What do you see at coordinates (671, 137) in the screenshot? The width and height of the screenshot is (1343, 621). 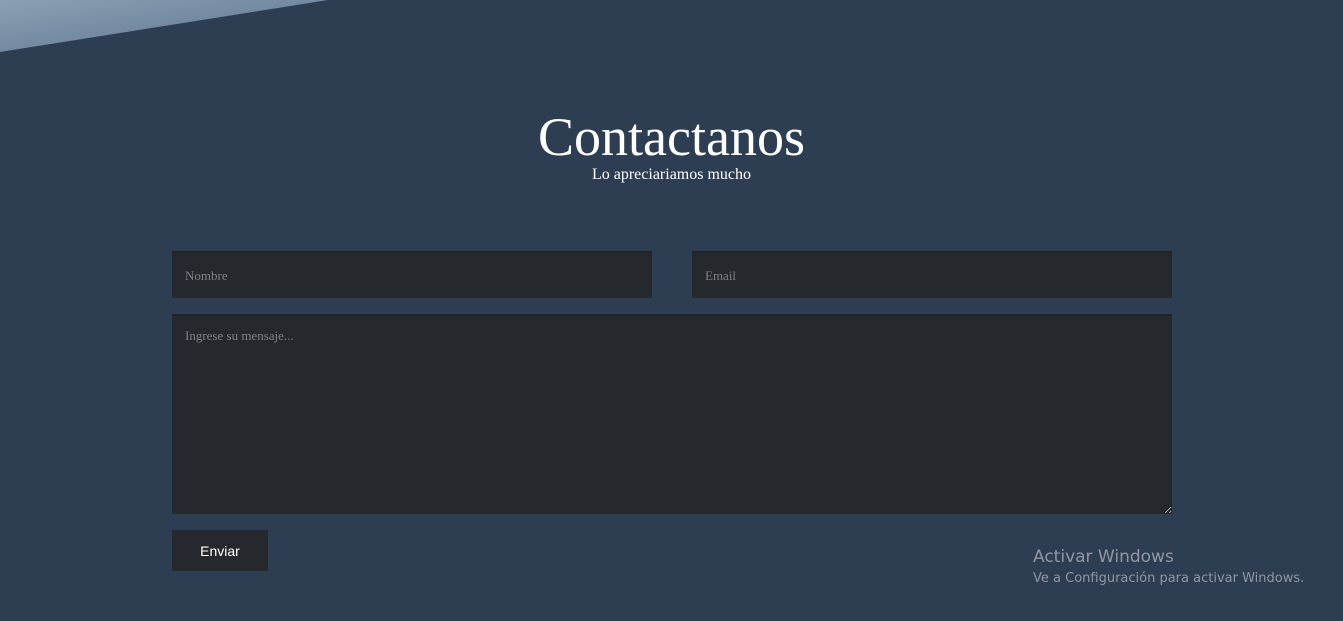 I see `page-title: Contactanos` at bounding box center [671, 137].